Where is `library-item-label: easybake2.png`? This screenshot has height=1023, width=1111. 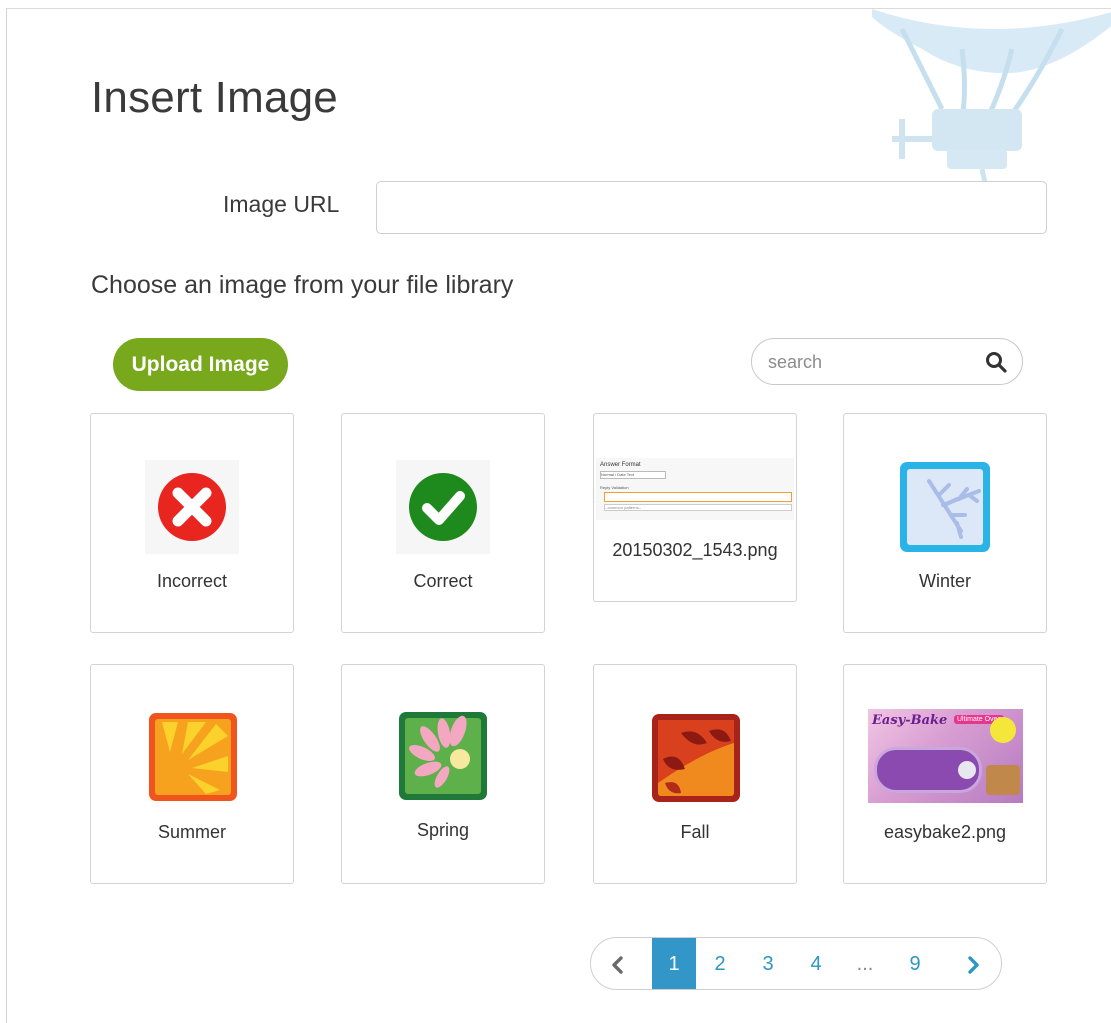
library-item-label: easybake2.png is located at coordinates (945, 832).